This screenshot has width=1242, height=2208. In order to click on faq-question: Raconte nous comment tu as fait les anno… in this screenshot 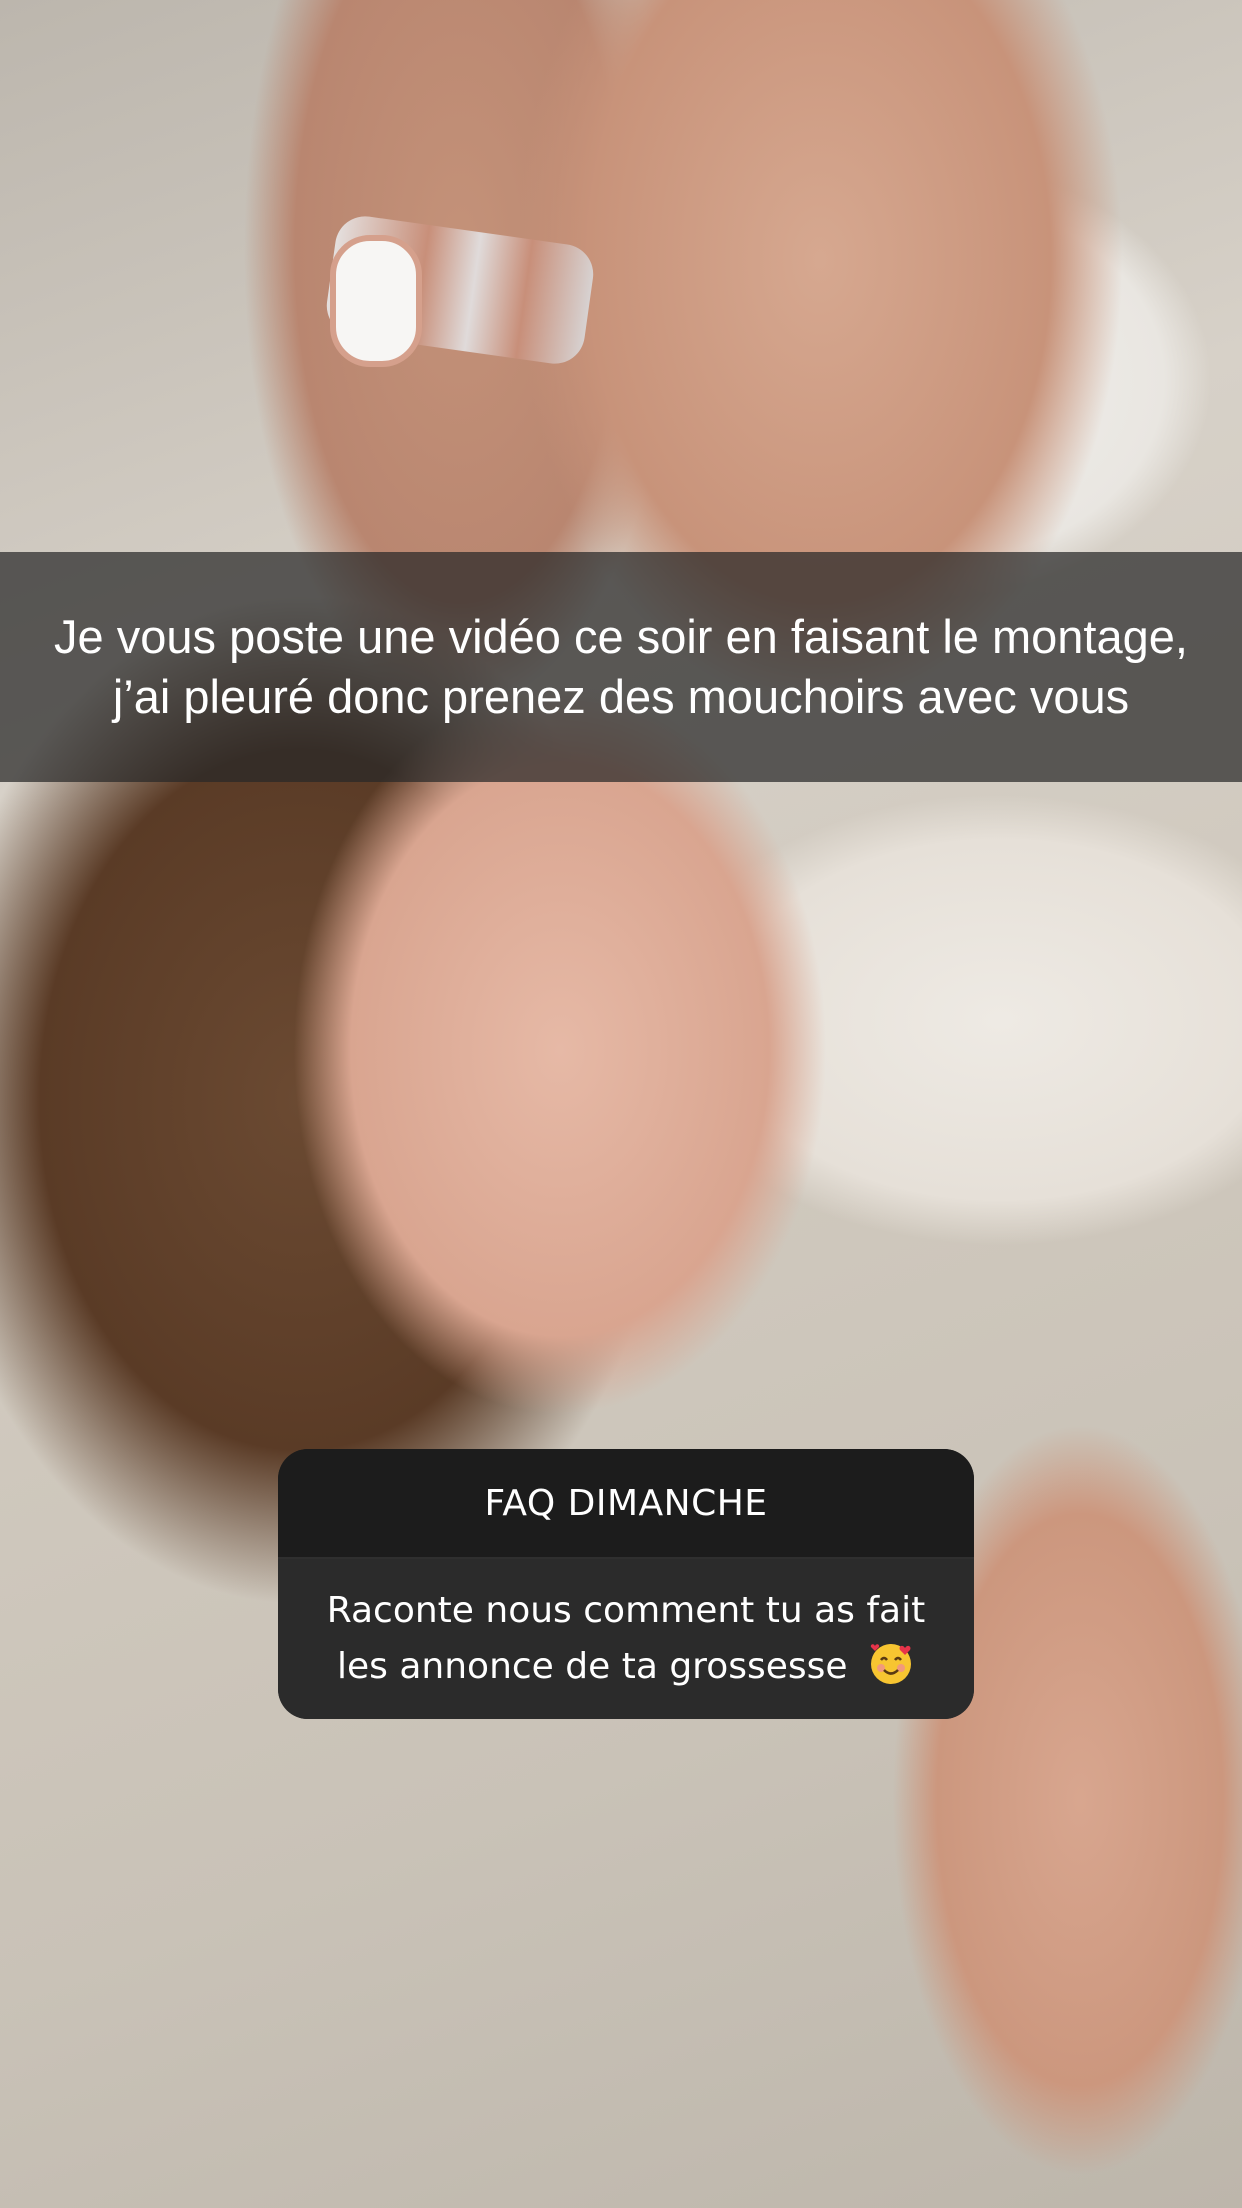, I will do `click(626, 1639)`.